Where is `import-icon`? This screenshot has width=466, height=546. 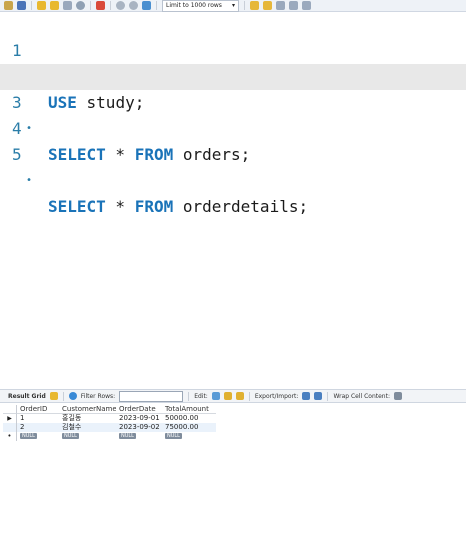
import-icon is located at coordinates (318, 396).